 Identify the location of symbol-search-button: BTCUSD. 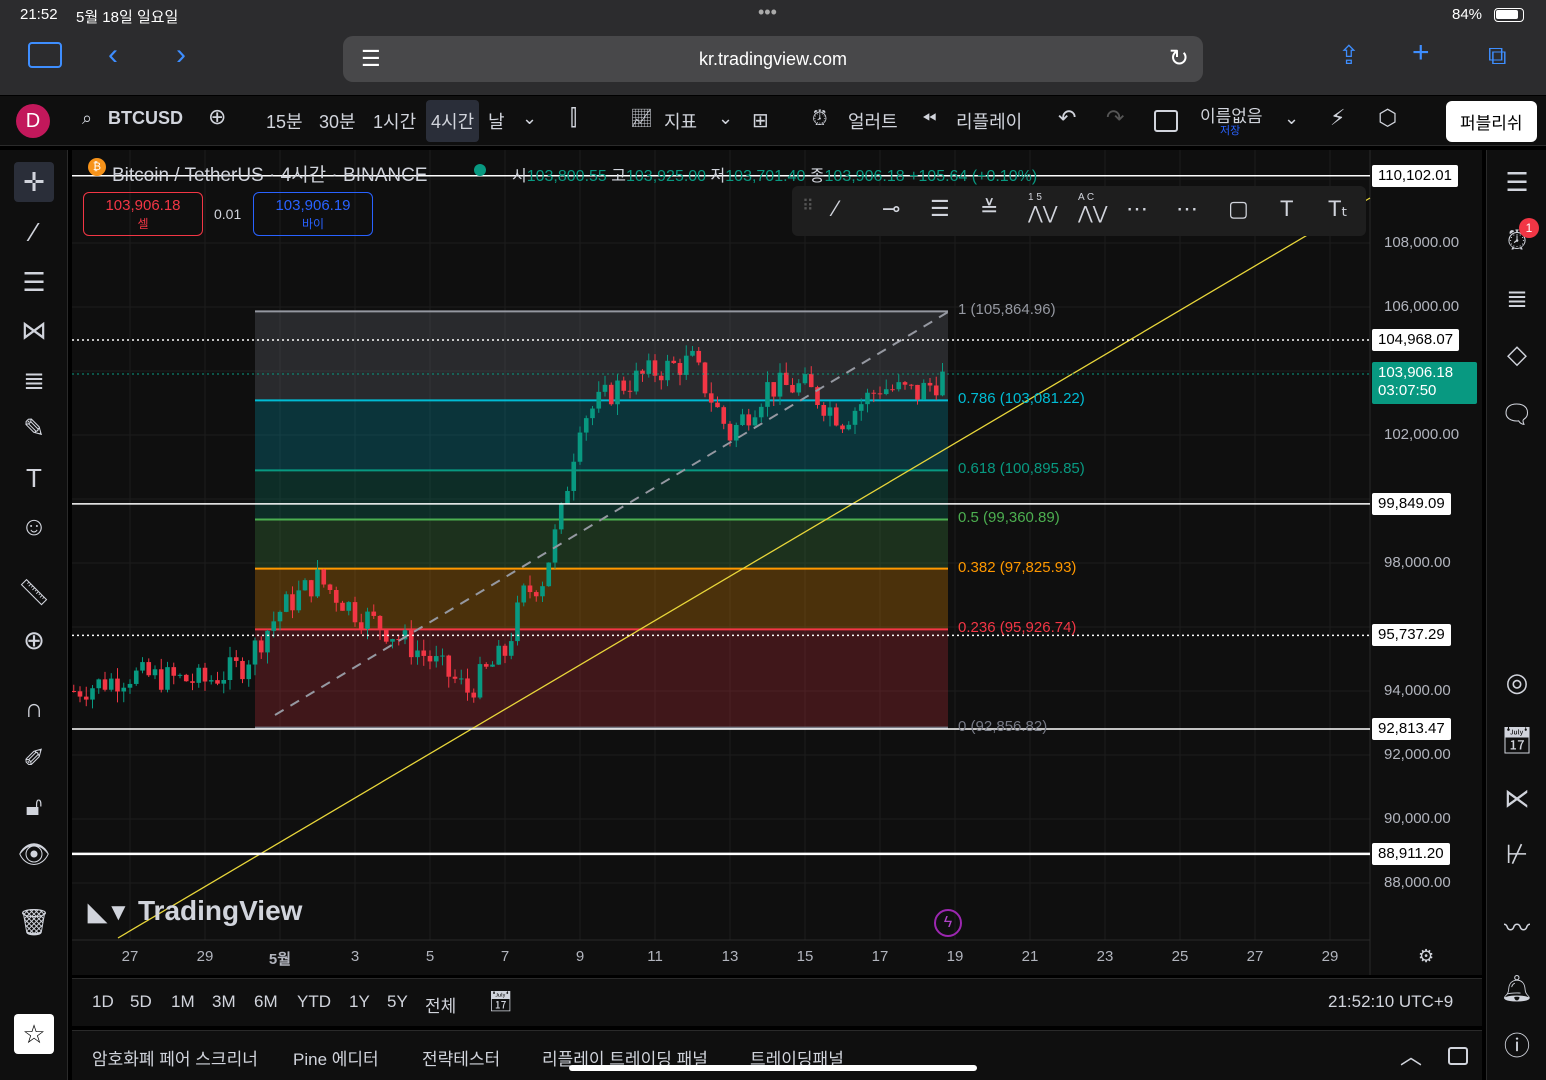
(145, 118).